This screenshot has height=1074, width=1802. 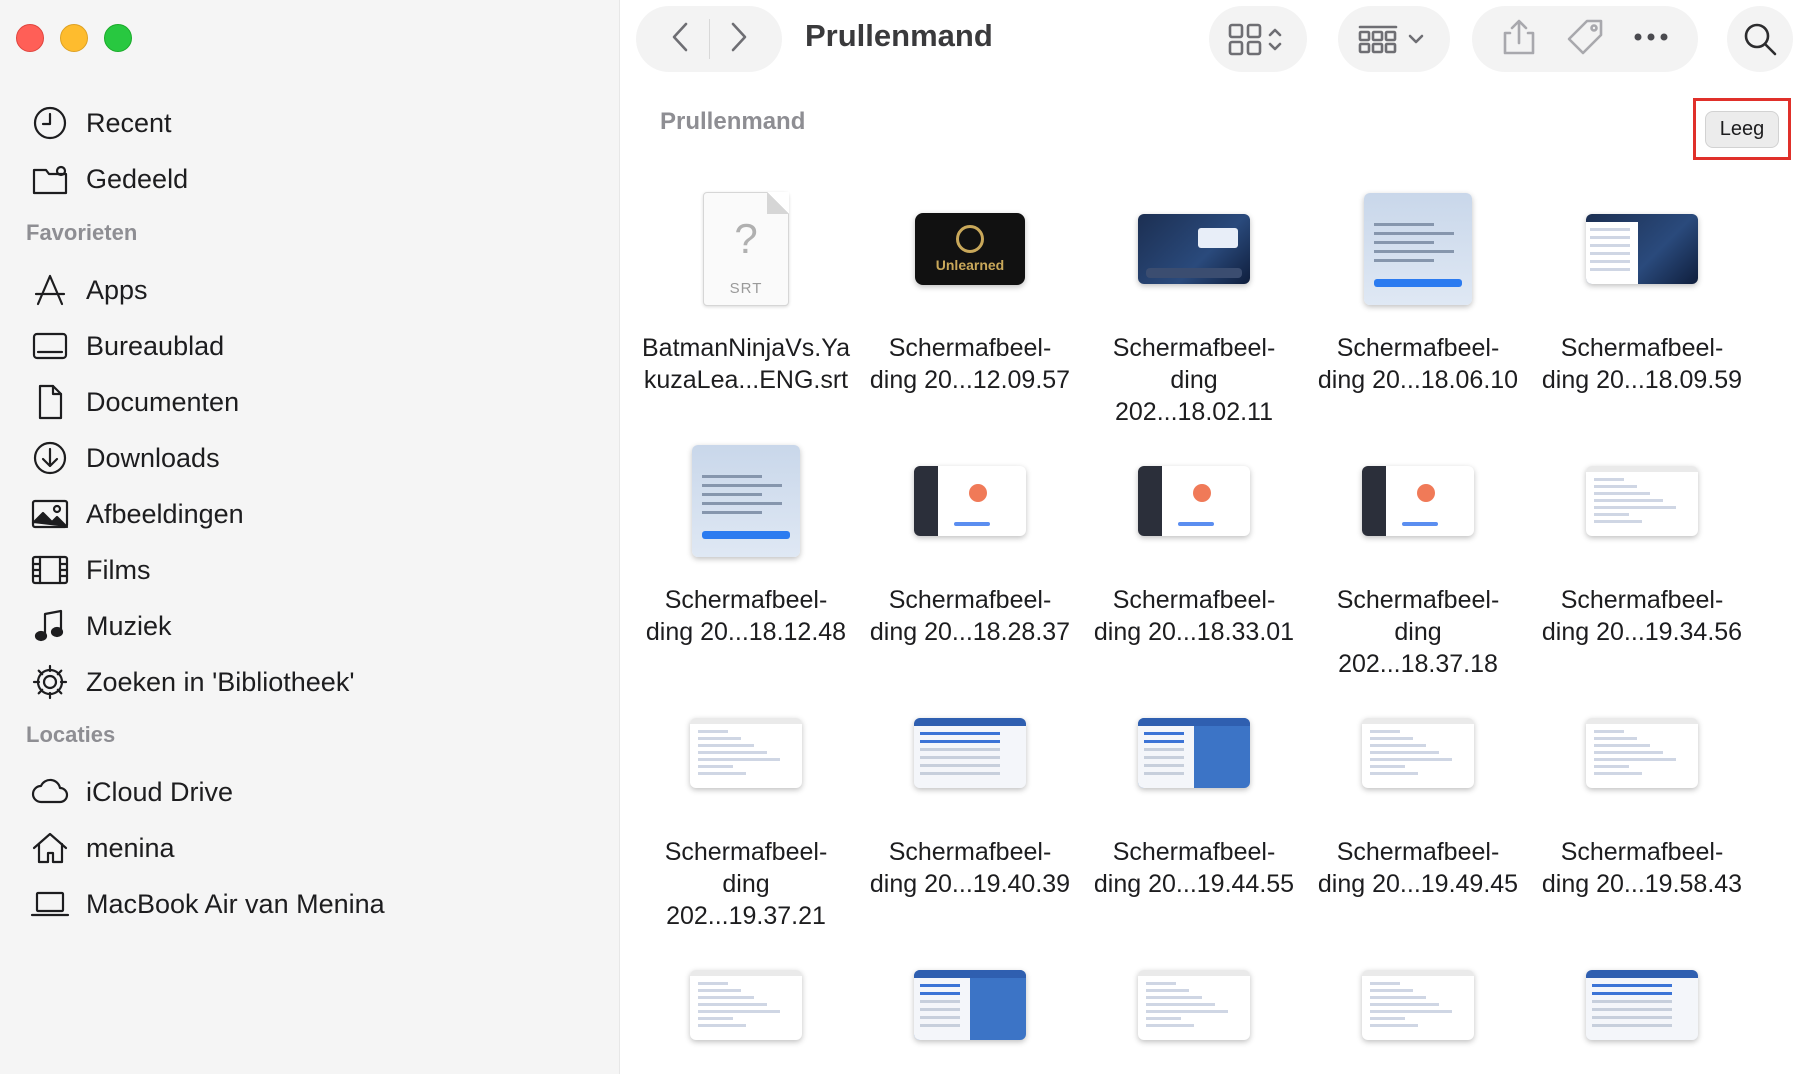 I want to click on cloud-icon, so click(x=50, y=792).